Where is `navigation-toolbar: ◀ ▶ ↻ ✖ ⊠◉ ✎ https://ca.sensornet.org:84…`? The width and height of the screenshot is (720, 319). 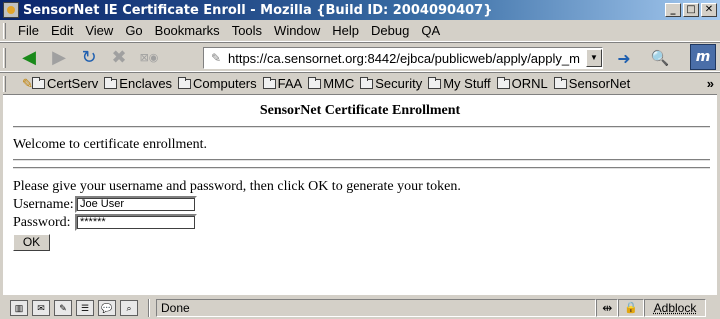
navigation-toolbar: ◀ ▶ ↻ ✖ ⊠◉ ✎ https://ca.sensornet.org:84… is located at coordinates (360, 57).